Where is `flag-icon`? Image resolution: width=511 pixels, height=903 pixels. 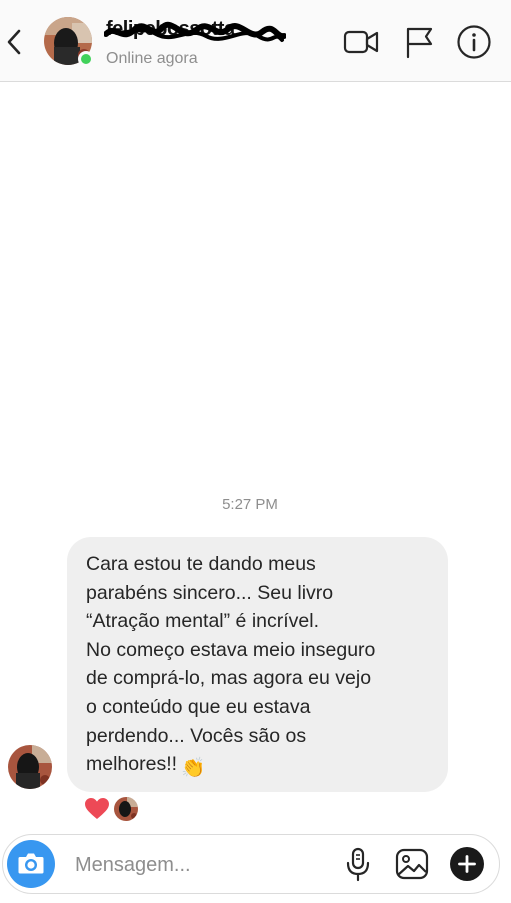
flag-icon is located at coordinates (419, 43).